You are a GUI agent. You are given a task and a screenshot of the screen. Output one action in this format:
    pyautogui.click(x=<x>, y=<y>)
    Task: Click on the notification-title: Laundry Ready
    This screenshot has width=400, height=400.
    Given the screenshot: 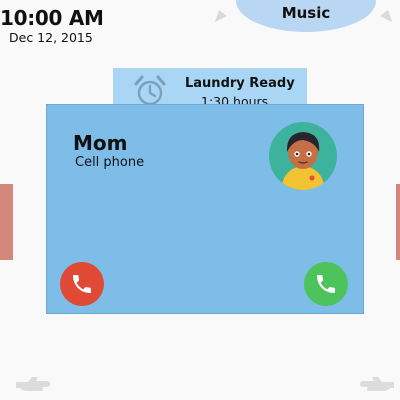 What is the action you would take?
    pyautogui.click(x=240, y=83)
    